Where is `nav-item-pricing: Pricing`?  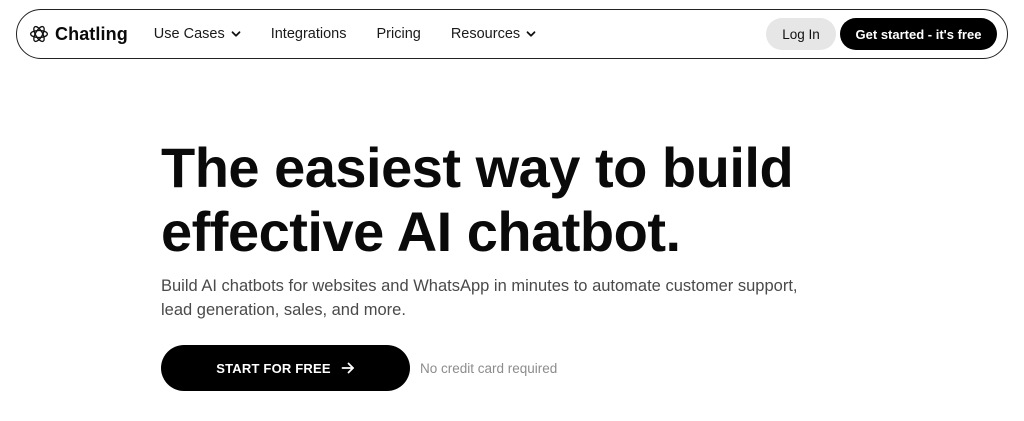
nav-item-pricing: Pricing is located at coordinates (399, 34).